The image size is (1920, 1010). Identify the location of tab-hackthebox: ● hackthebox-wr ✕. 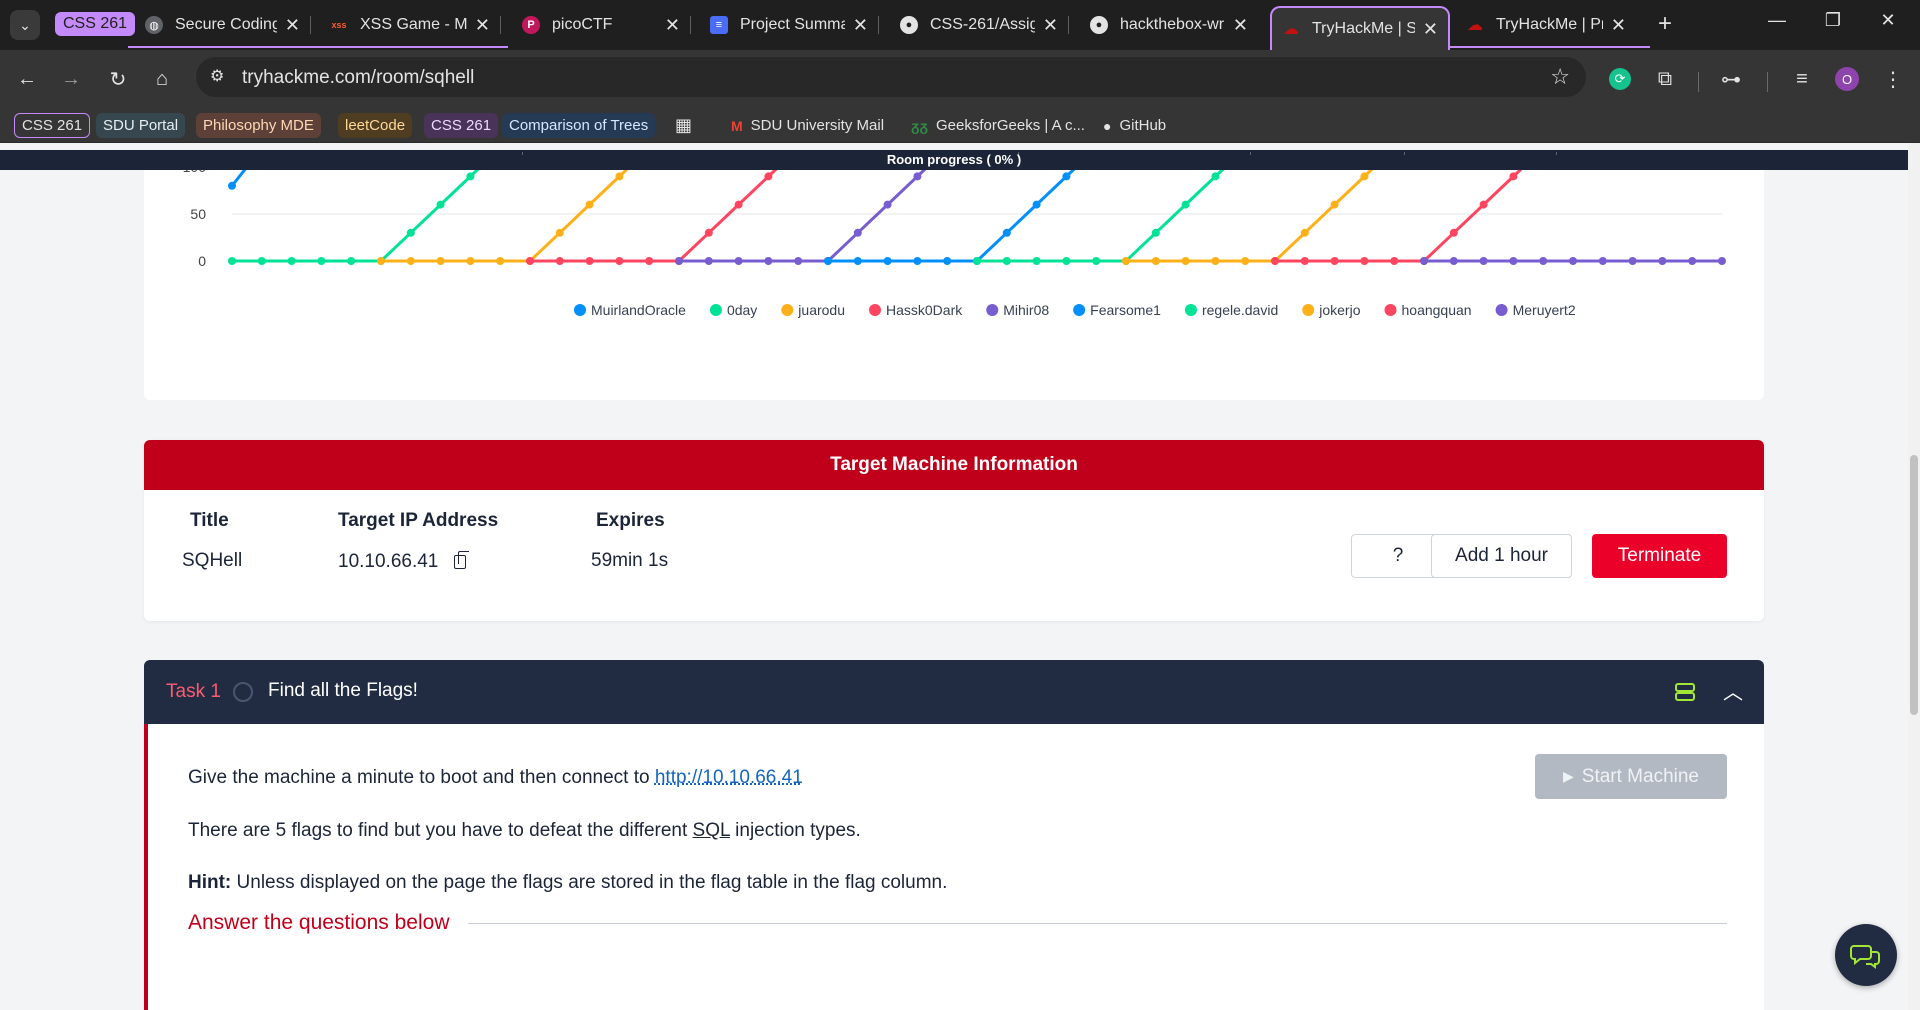
(1169, 25).